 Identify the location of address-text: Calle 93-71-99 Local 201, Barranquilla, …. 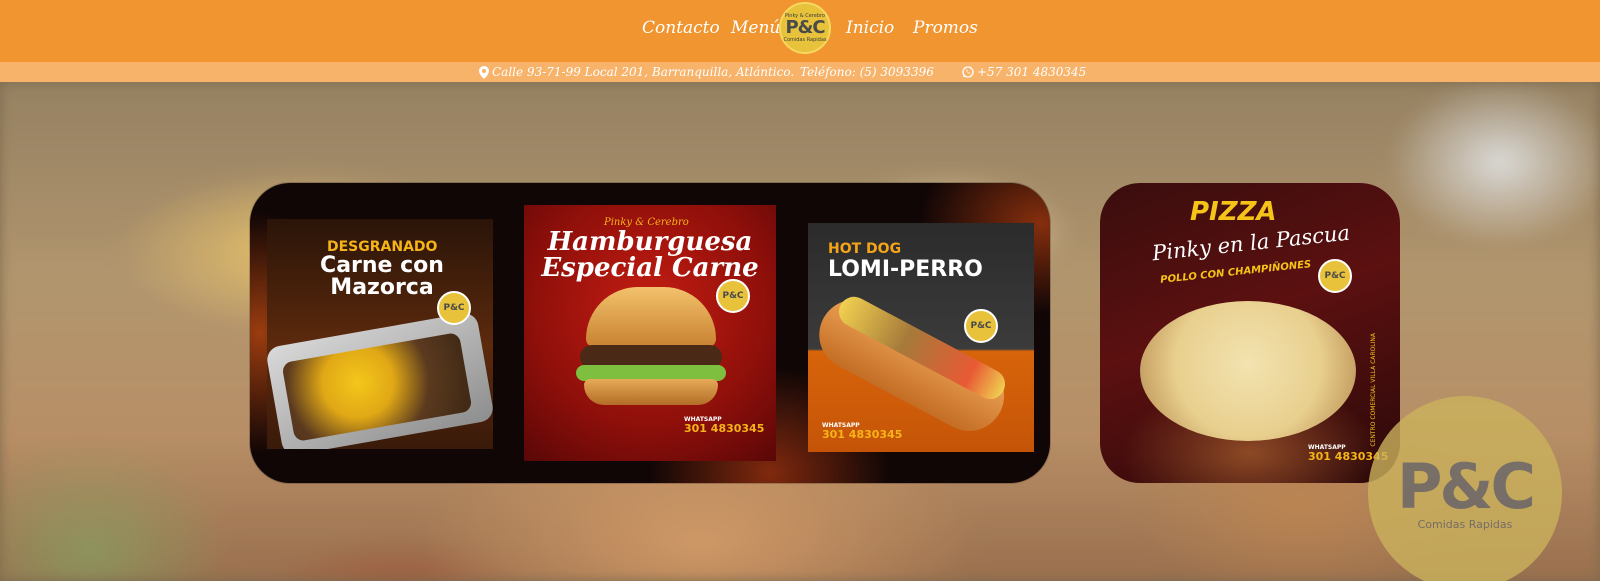
(643, 72).